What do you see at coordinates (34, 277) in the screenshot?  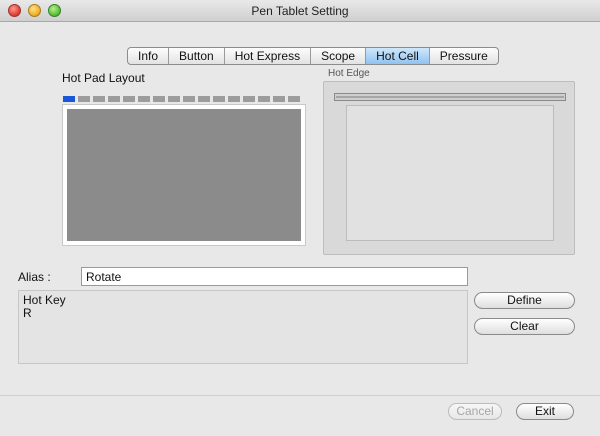 I see `alias-label: Alias :` at bounding box center [34, 277].